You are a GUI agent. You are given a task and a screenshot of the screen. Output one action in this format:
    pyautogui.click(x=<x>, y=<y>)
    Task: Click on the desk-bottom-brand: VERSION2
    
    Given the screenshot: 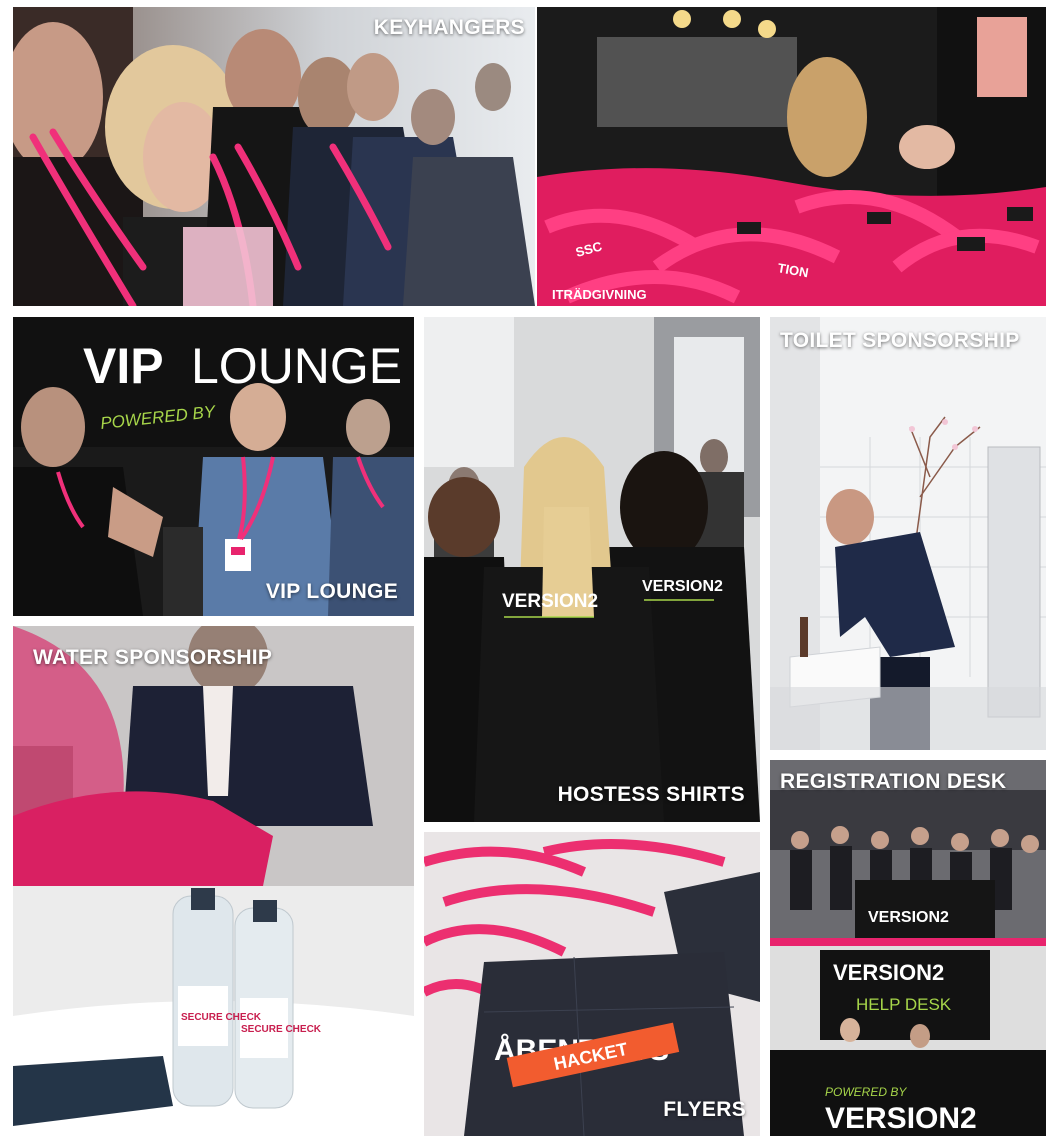 What is the action you would take?
    pyautogui.click(x=901, y=1118)
    